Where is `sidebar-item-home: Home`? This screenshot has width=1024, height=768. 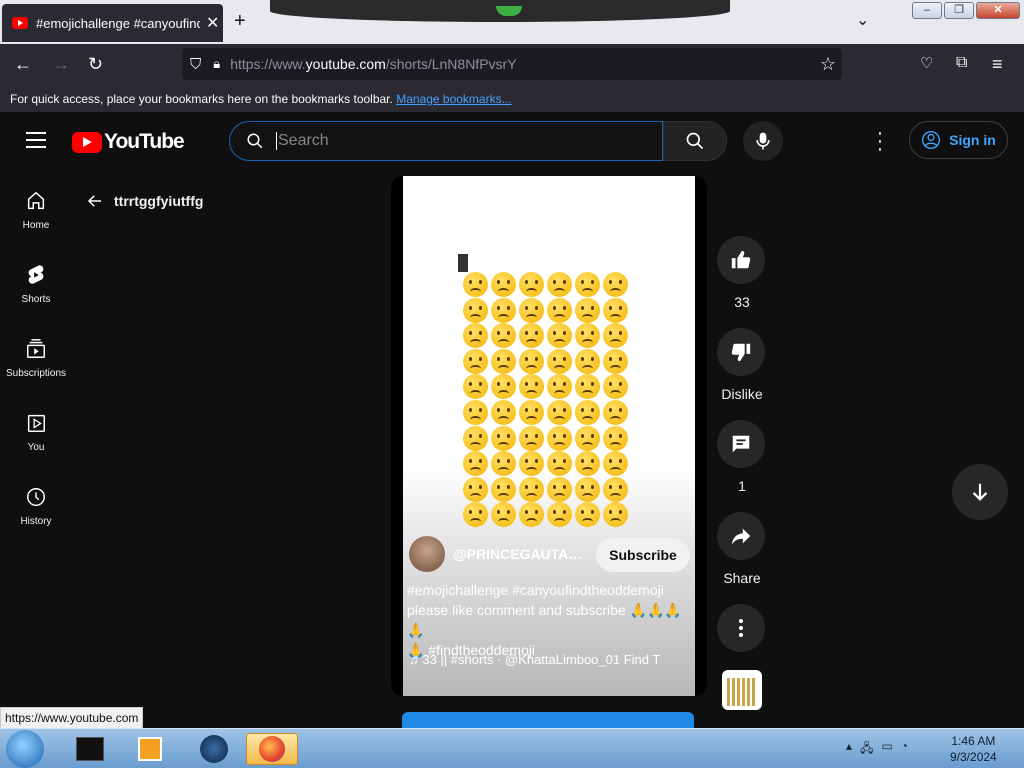 sidebar-item-home: Home is located at coordinates (36, 219).